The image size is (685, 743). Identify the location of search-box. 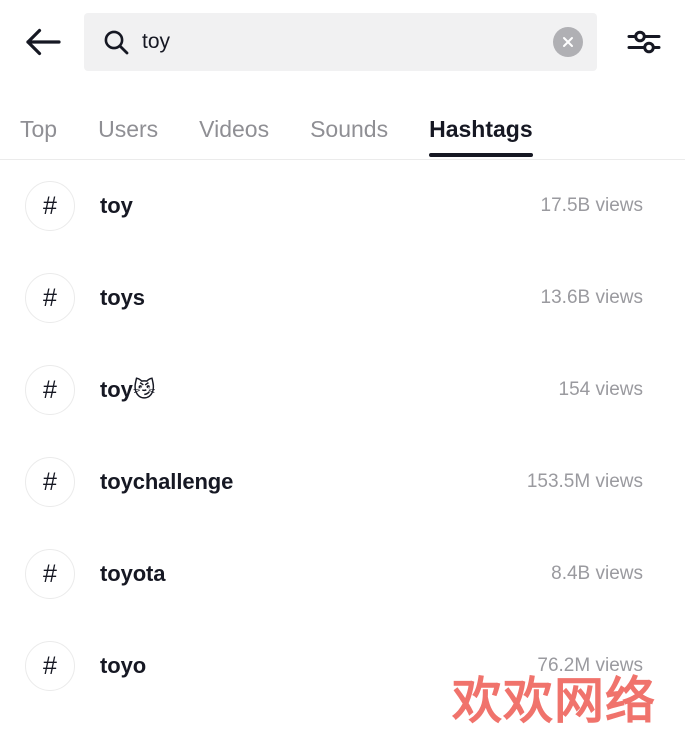
(340, 42).